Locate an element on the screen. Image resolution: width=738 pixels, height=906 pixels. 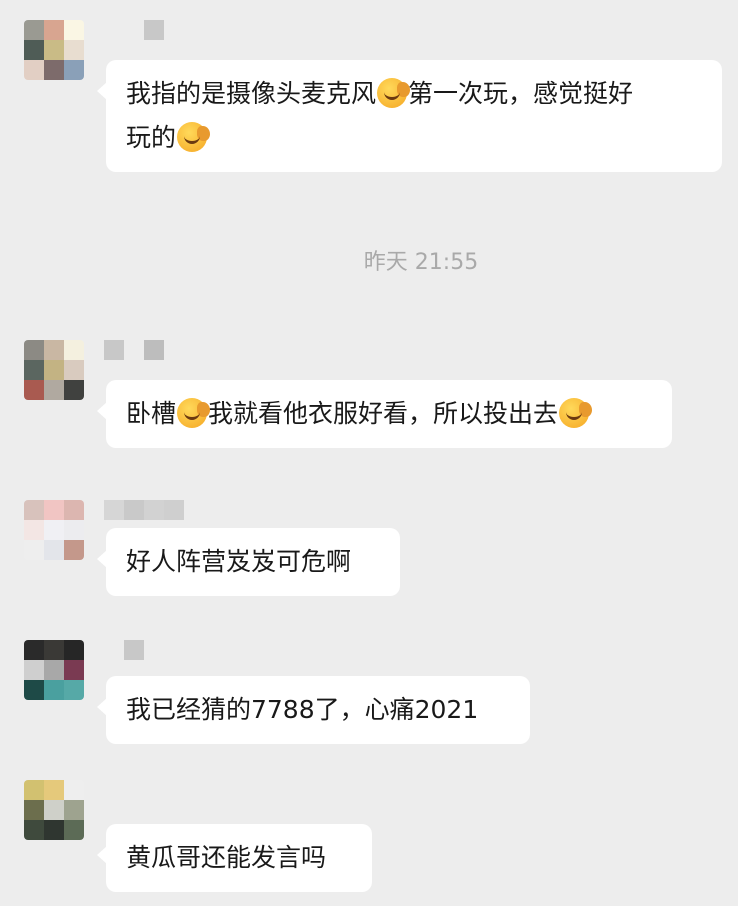
message-text: 我就看他衣服好看，所以投出去 is located at coordinates (383, 413).